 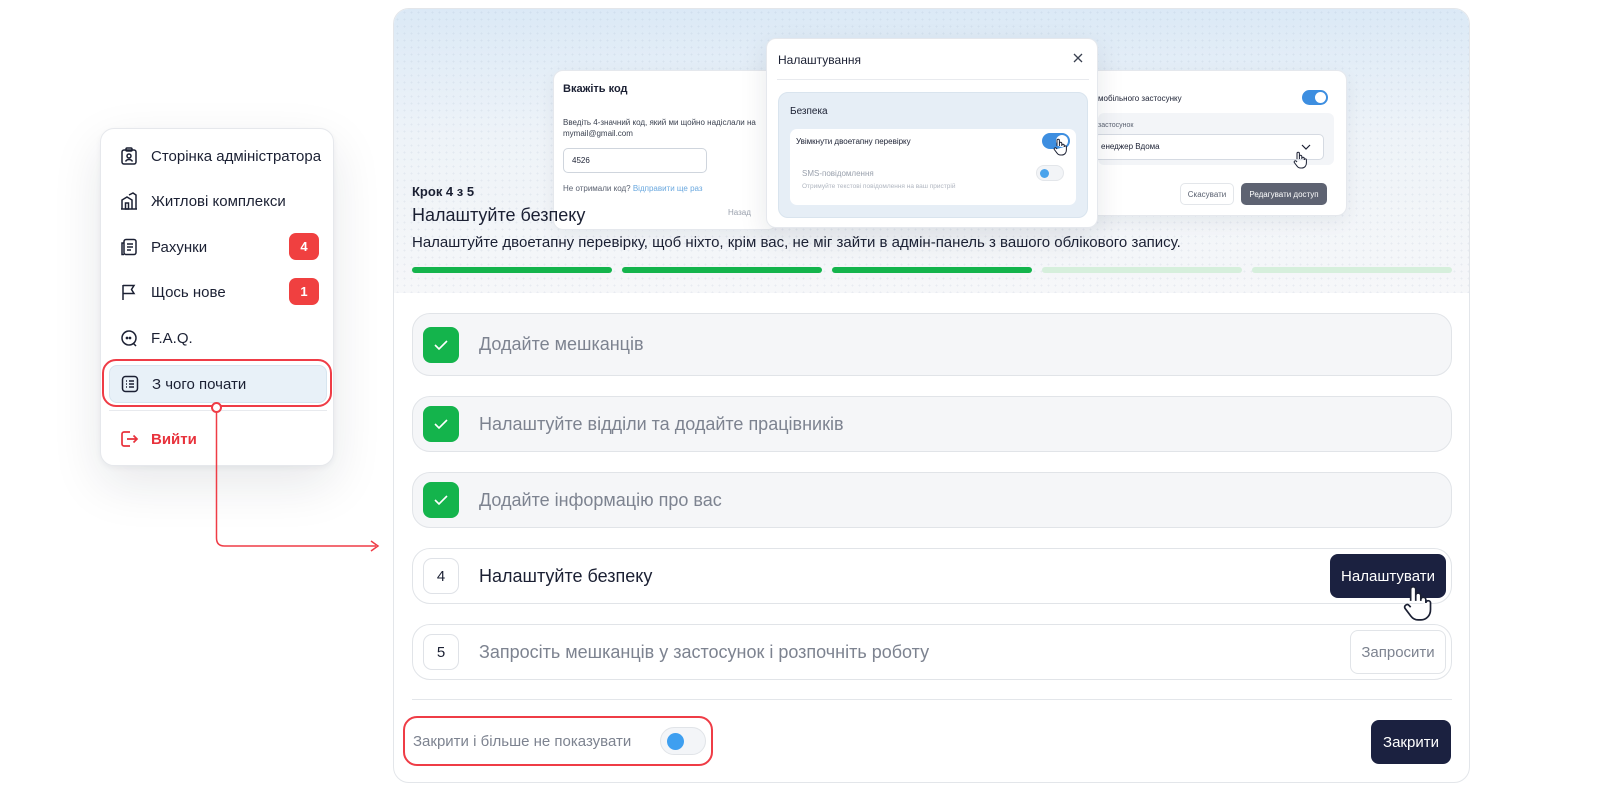 What do you see at coordinates (932, 344) in the screenshot?
I see `task-add-residents: Додайте мешканців` at bounding box center [932, 344].